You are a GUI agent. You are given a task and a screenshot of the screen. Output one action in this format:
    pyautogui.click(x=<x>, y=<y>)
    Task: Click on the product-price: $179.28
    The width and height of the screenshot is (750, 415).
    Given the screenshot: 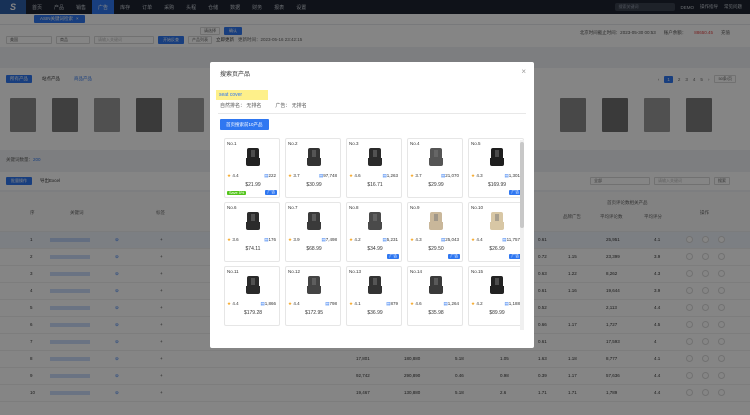 What is the action you would take?
    pyautogui.click(x=253, y=313)
    